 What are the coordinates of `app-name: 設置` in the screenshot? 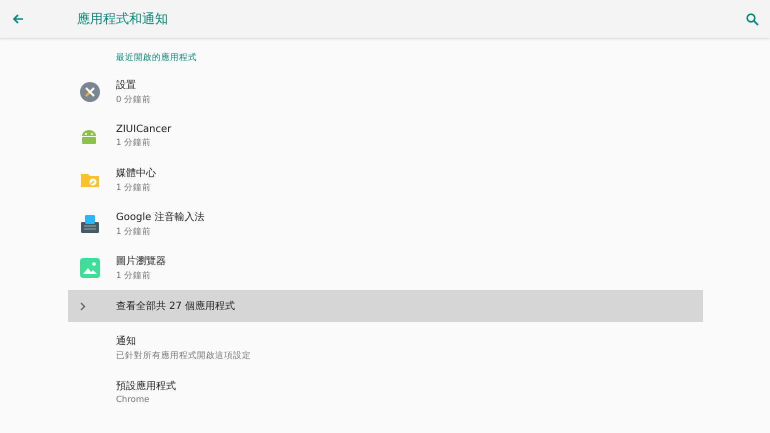 It's located at (126, 85).